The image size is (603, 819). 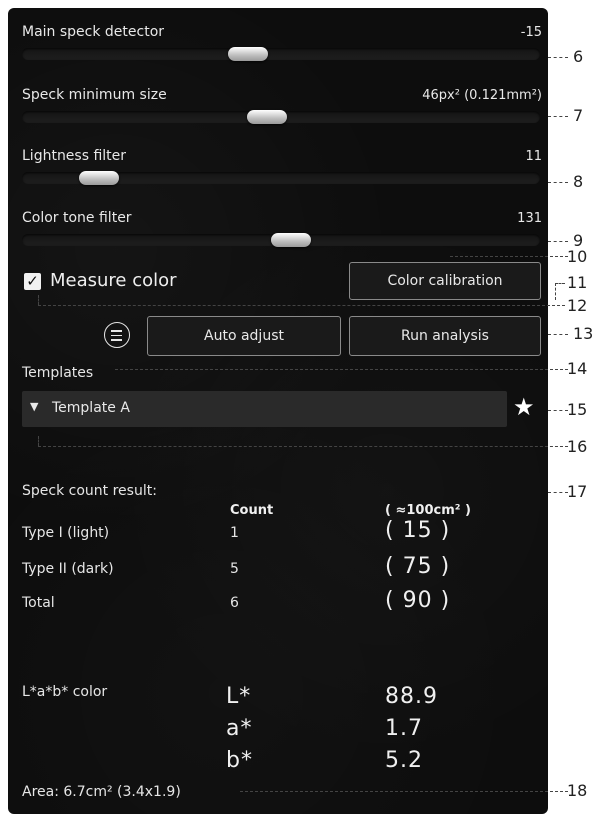 What do you see at coordinates (533, 156) in the screenshot?
I see `slider-value-lightness-filter: 11` at bounding box center [533, 156].